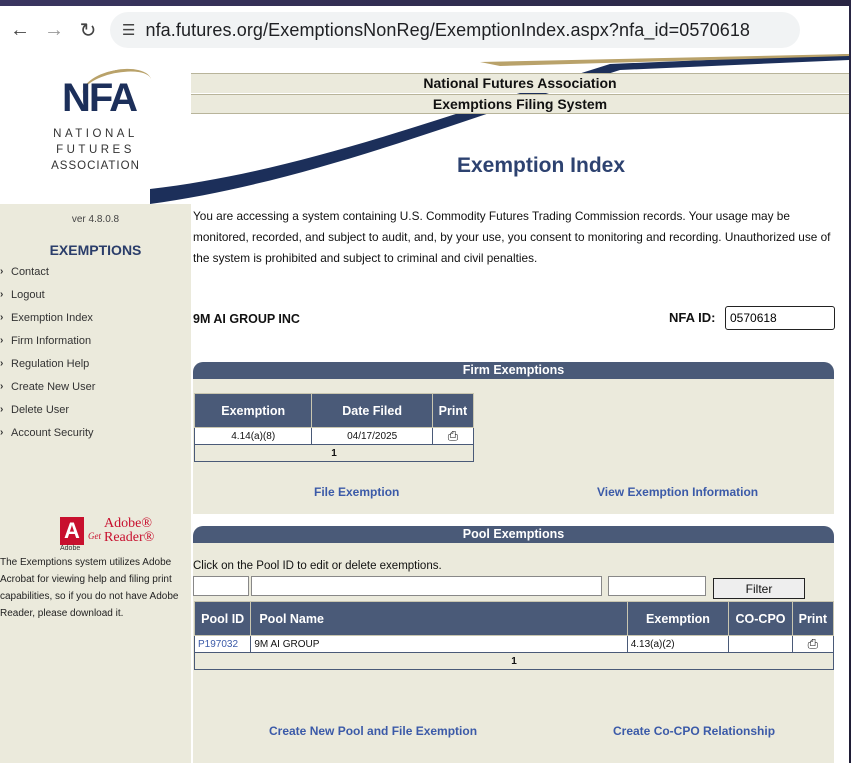 The width and height of the screenshot is (851, 763). I want to click on logo-mark: NFA, so click(100, 98).